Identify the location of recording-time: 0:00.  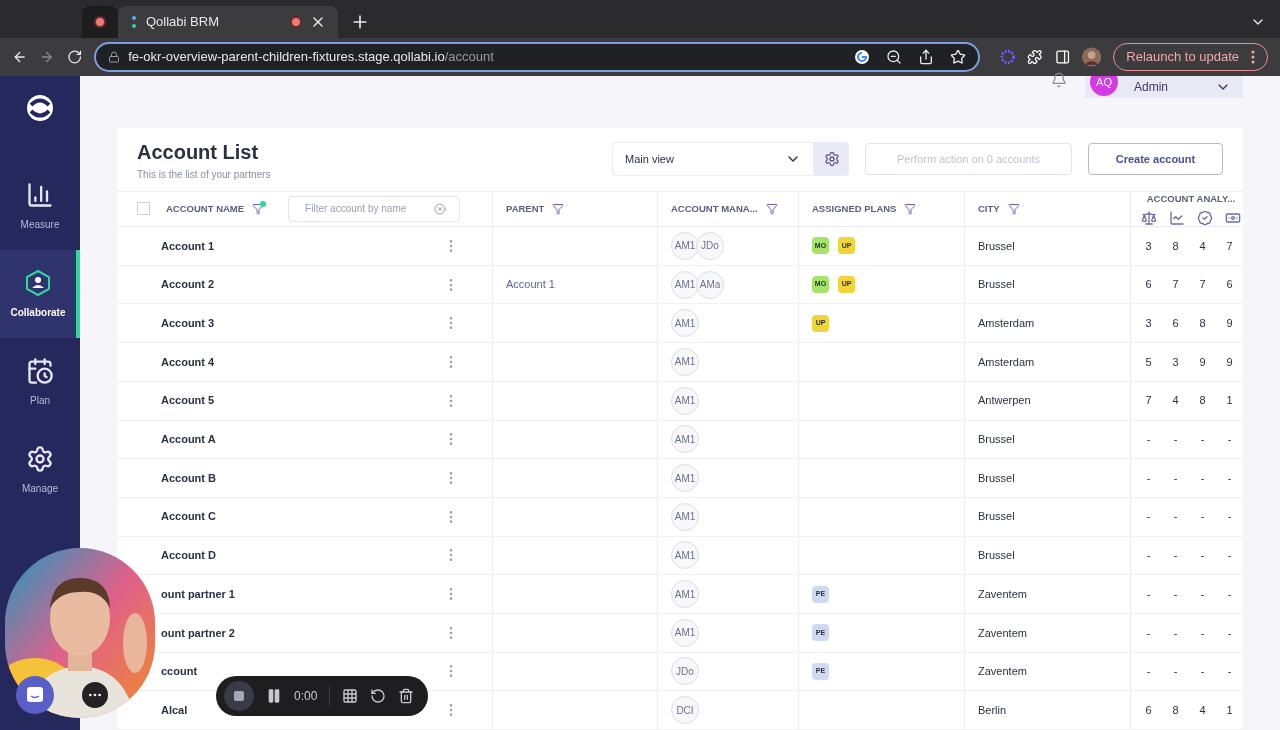
(306, 696).